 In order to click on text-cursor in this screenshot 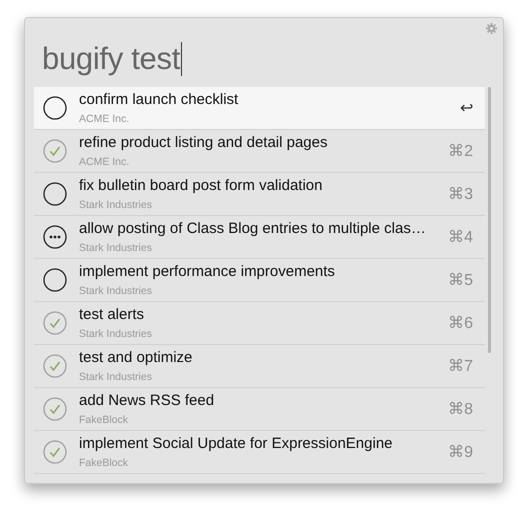, I will do `click(181, 59)`.